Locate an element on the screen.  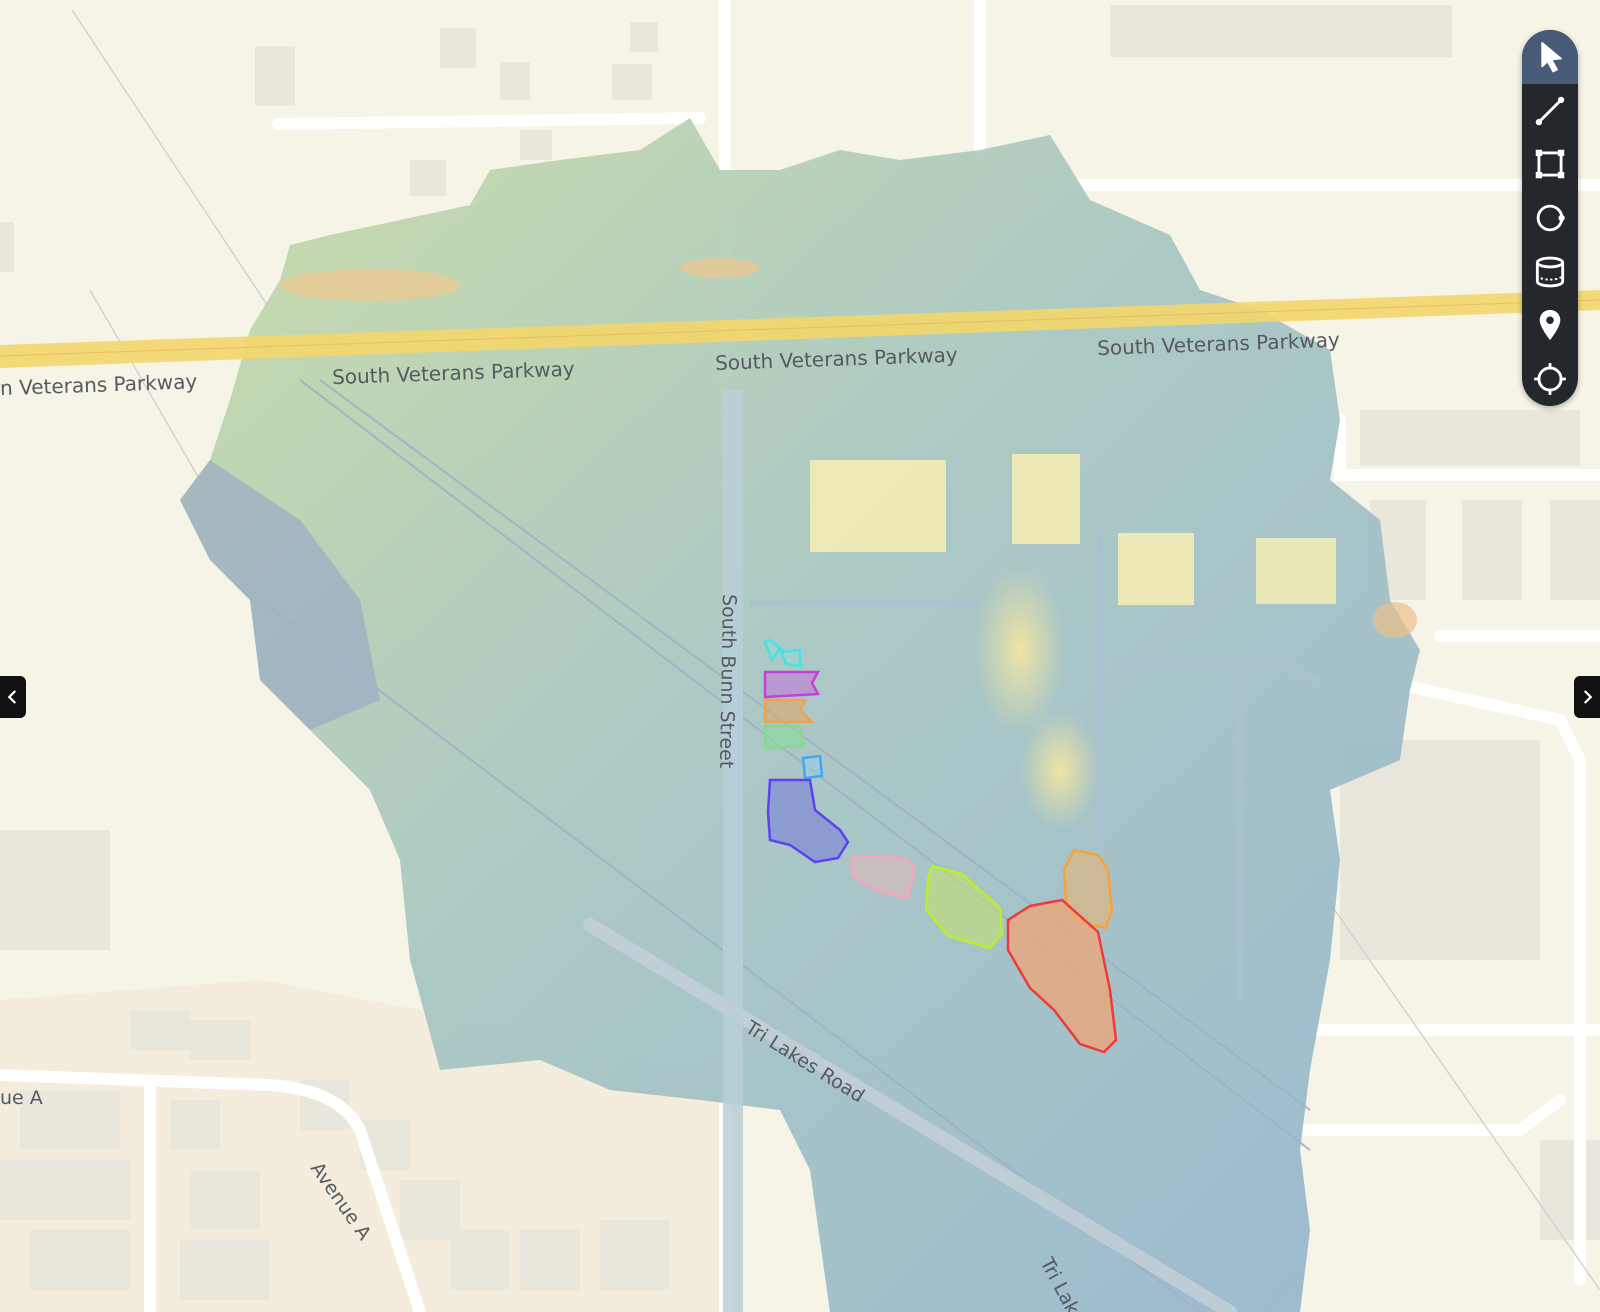
annotation-polygon-green is located at coordinates (784, 737).